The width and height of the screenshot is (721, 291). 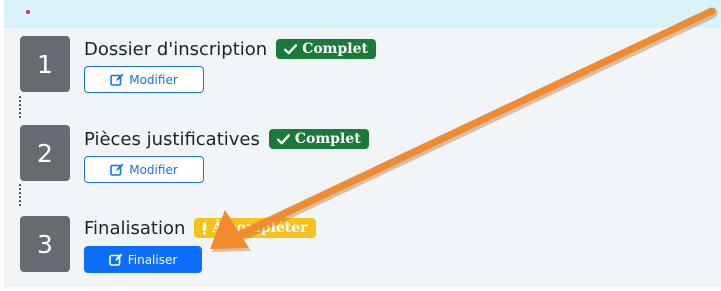 I want to click on step-title-1: Dossier d'inscription, so click(x=176, y=49).